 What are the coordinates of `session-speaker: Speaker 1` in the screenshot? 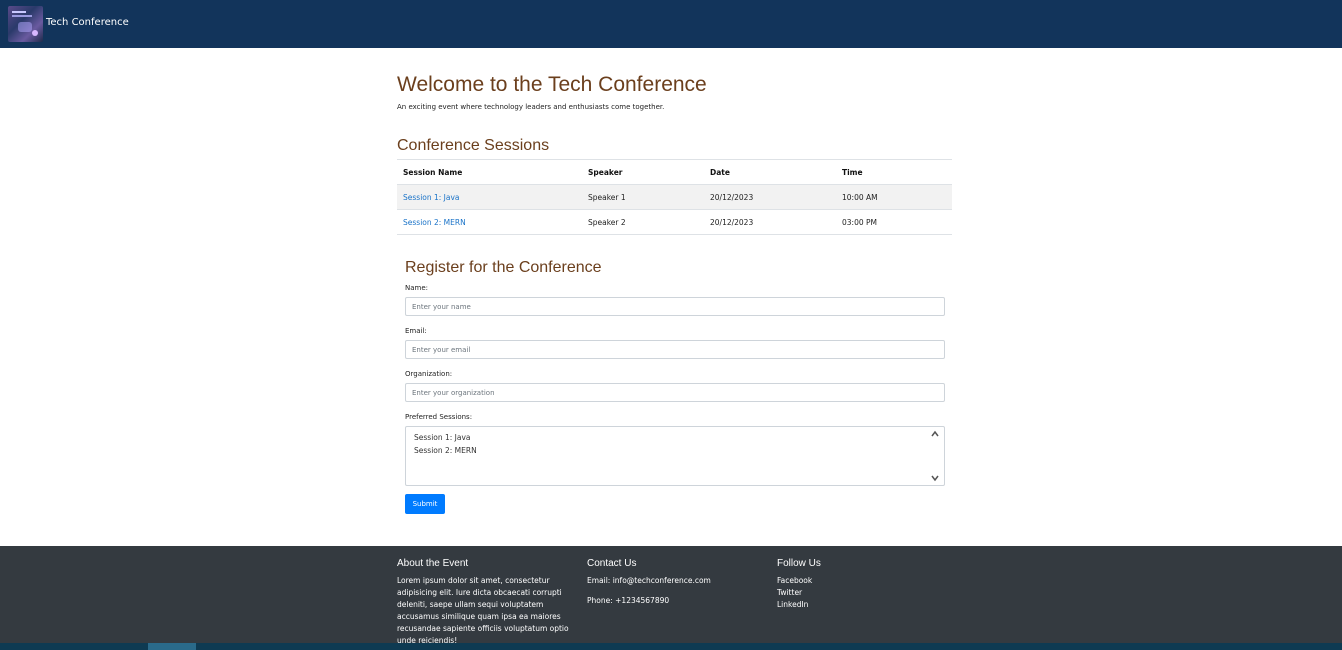 It's located at (643, 197).